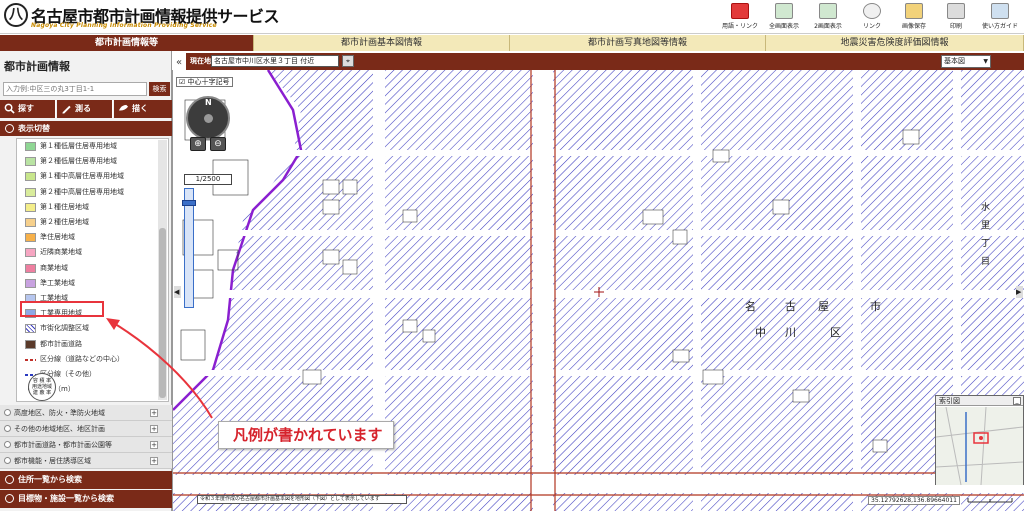 The width and height of the screenshot is (1024, 511). Describe the element at coordinates (348, 61) in the screenshot. I see `locate-button: ⌖` at that location.